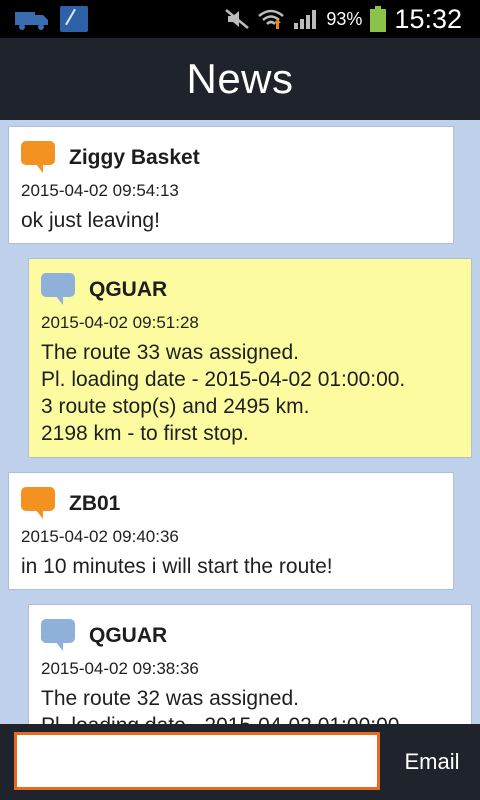  Describe the element at coordinates (432, 762) in the screenshot. I see `email-button: Email` at that location.